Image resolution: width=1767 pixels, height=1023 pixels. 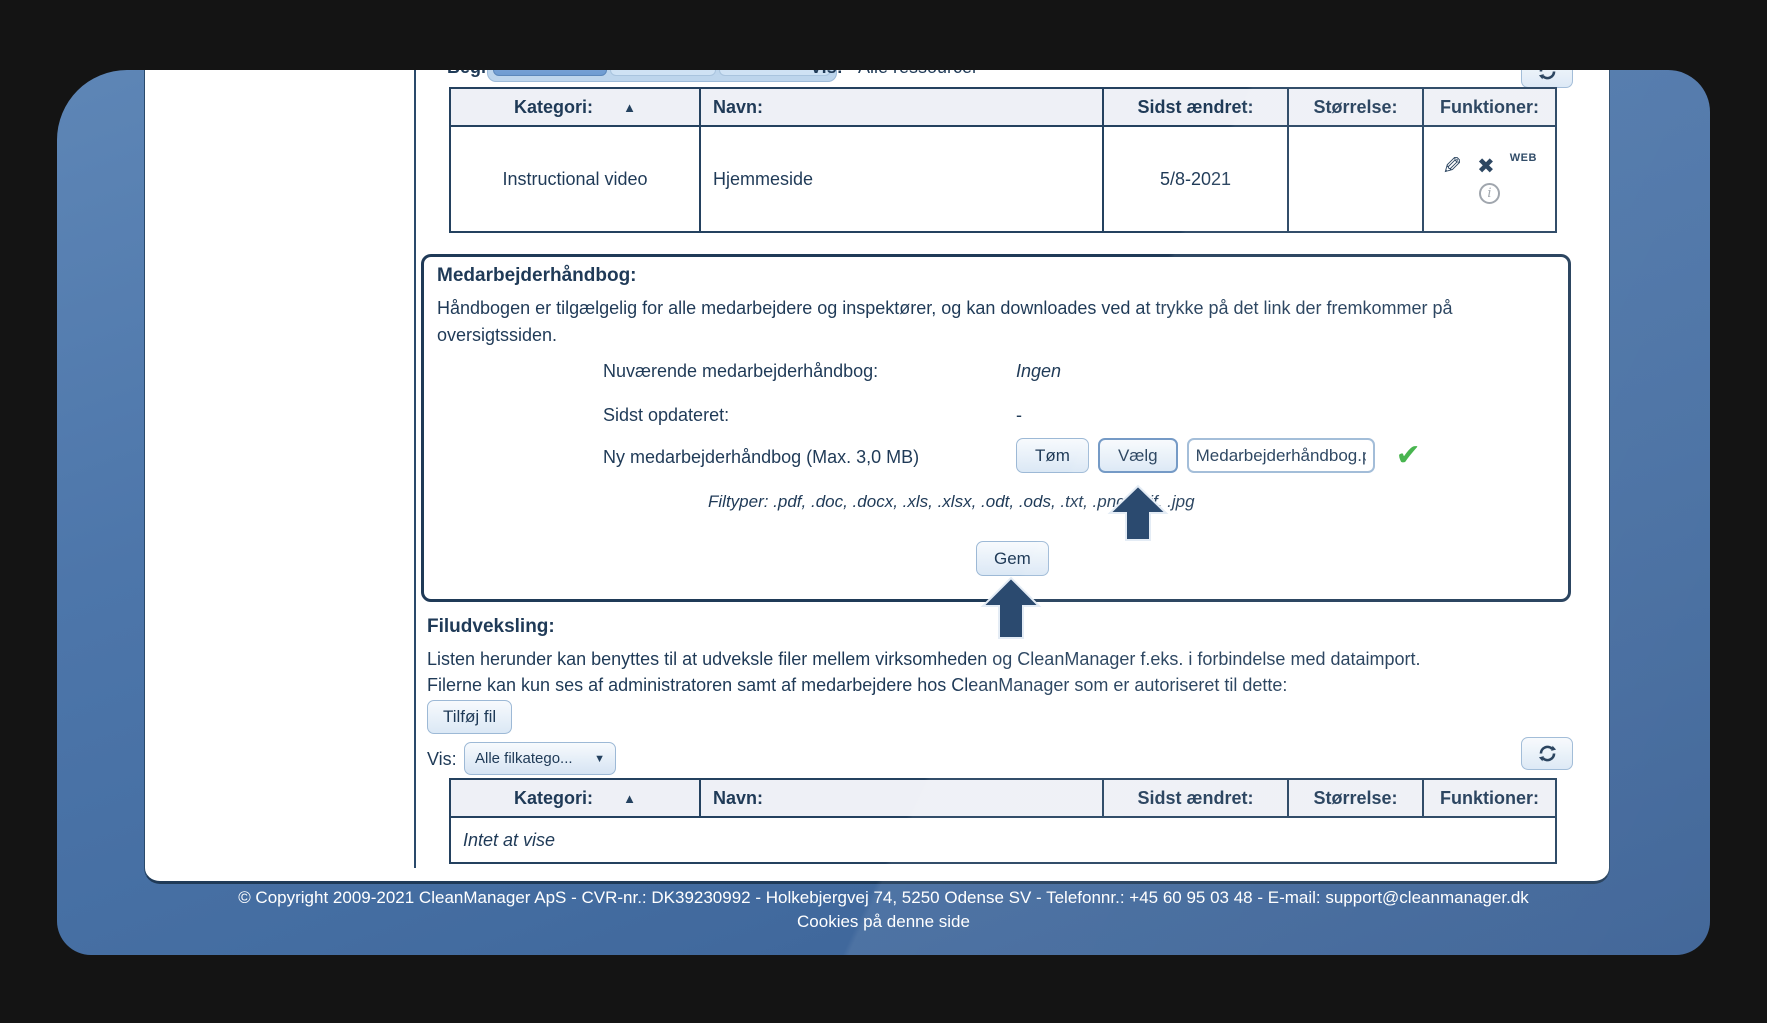 What do you see at coordinates (1489, 193) in the screenshot?
I see `info-icon: i` at bounding box center [1489, 193].